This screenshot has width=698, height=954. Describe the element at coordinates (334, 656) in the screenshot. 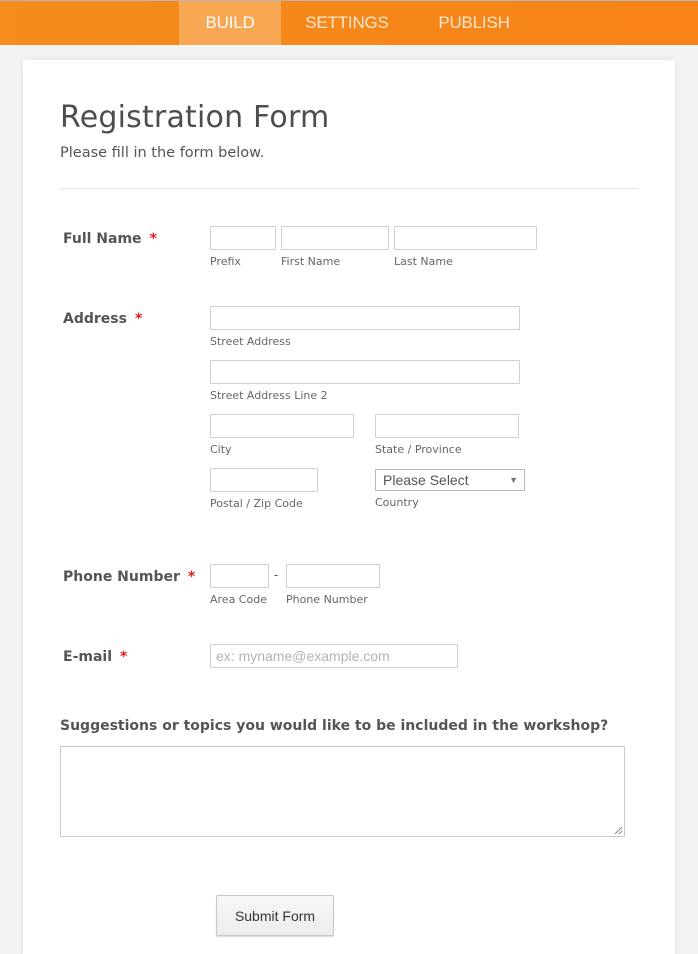

I see `email-input` at that location.